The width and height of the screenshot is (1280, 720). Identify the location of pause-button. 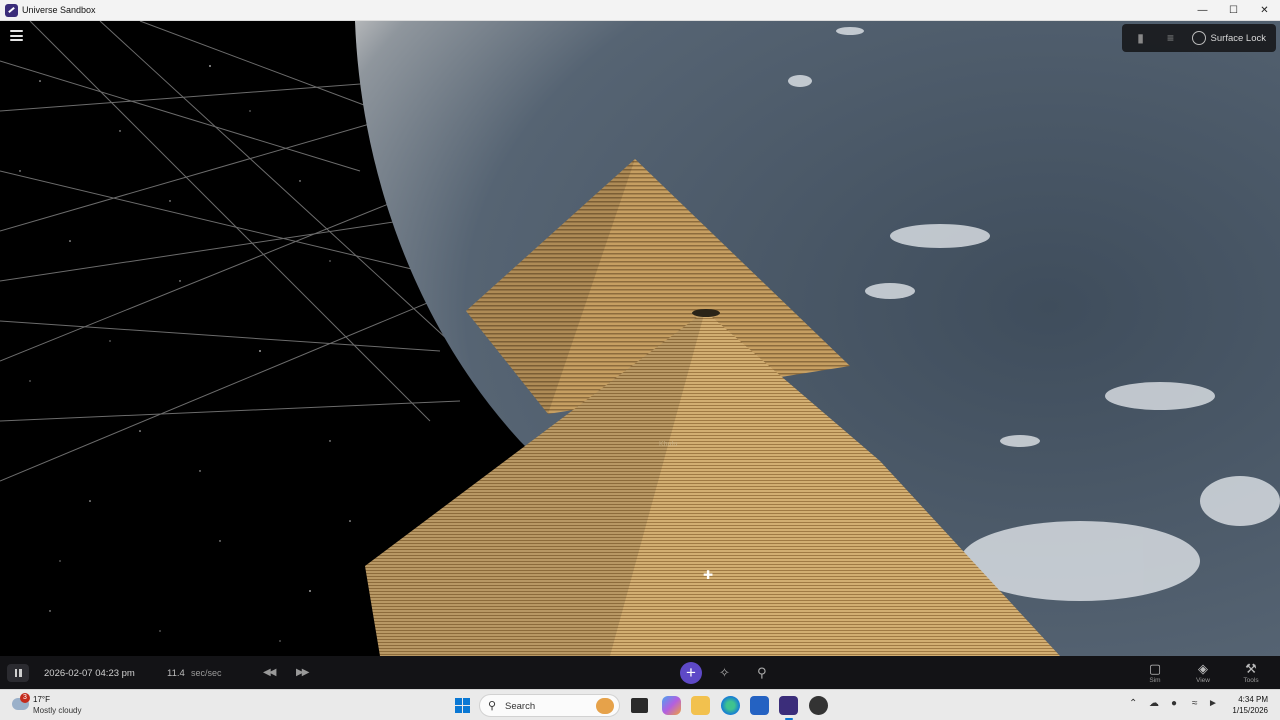
(18, 673).